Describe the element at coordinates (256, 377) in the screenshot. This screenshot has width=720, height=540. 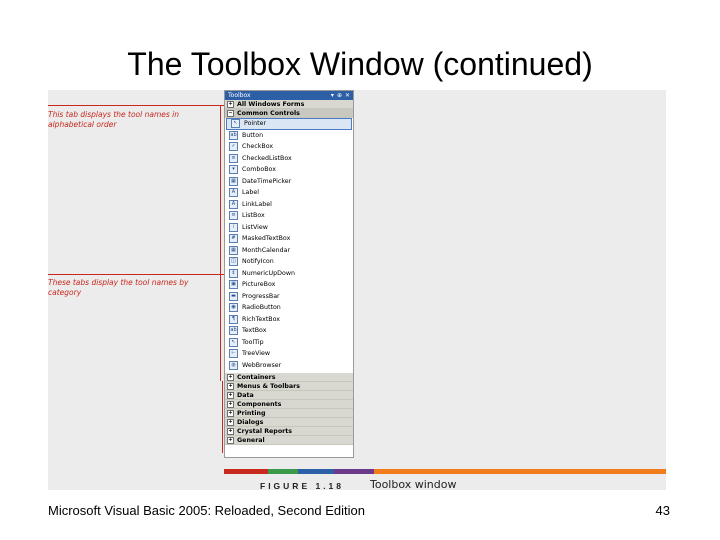
I see `tab-category-label: Containers` at that location.